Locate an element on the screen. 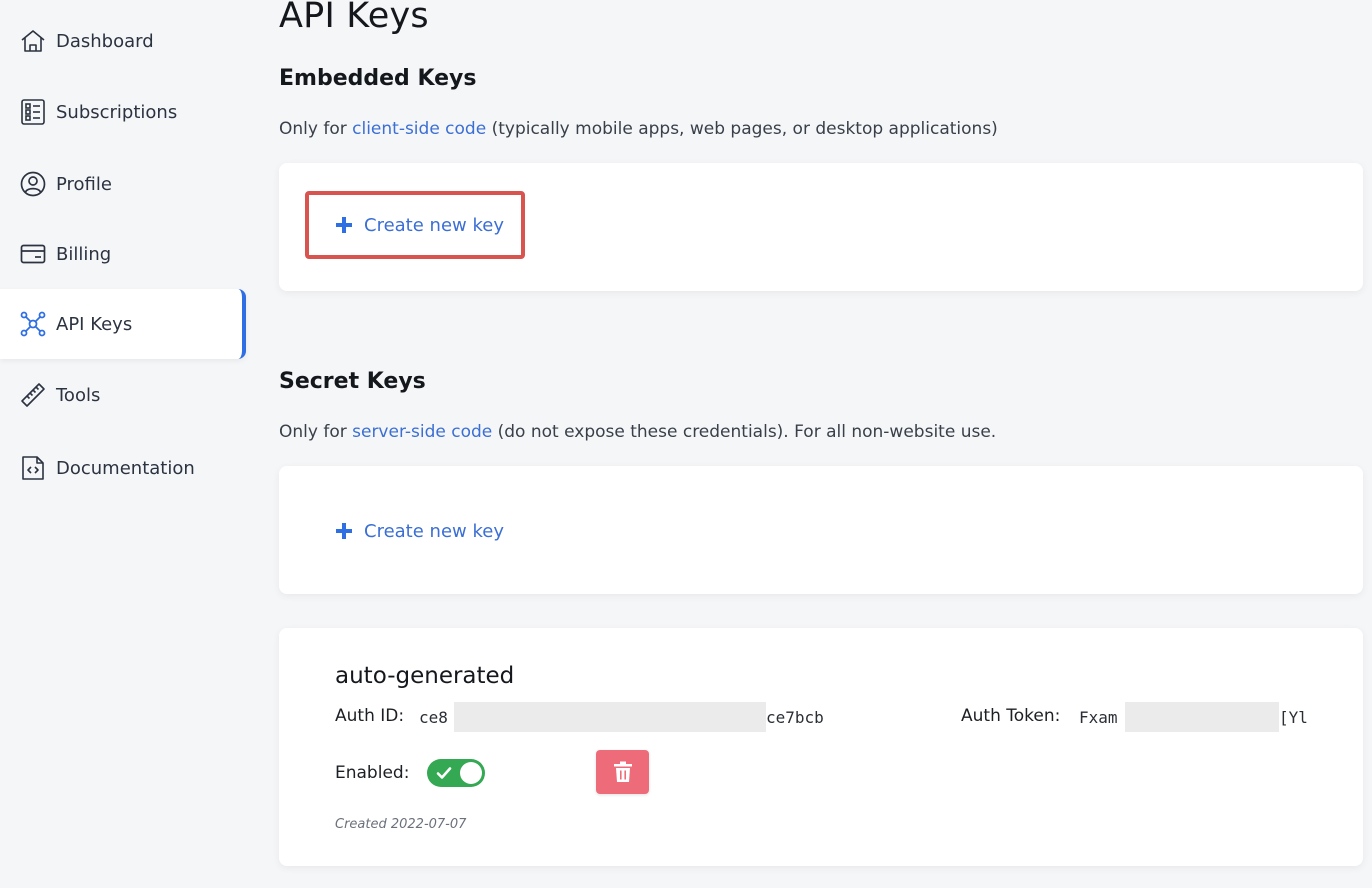 This screenshot has width=1372, height=888. sidebar-item-documentation: Documentation is located at coordinates (122, 468).